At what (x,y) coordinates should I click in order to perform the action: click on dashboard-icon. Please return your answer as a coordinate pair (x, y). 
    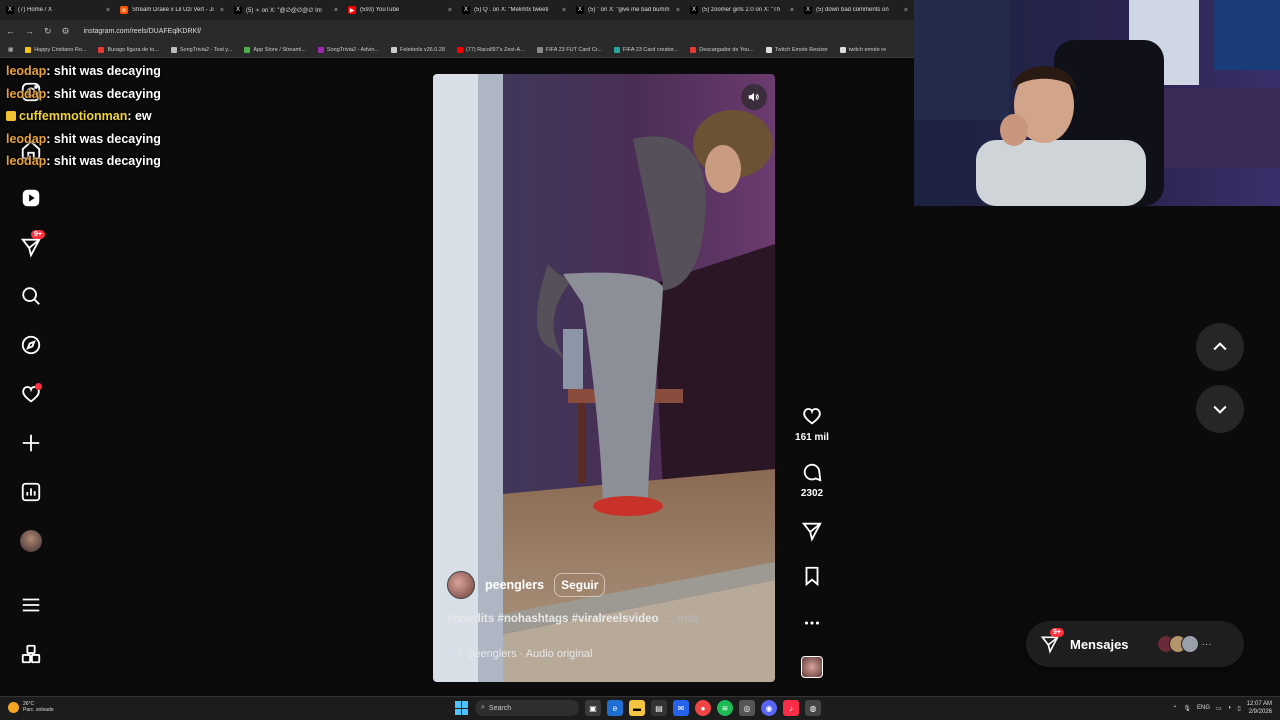
    Looking at the image, I should click on (31, 492).